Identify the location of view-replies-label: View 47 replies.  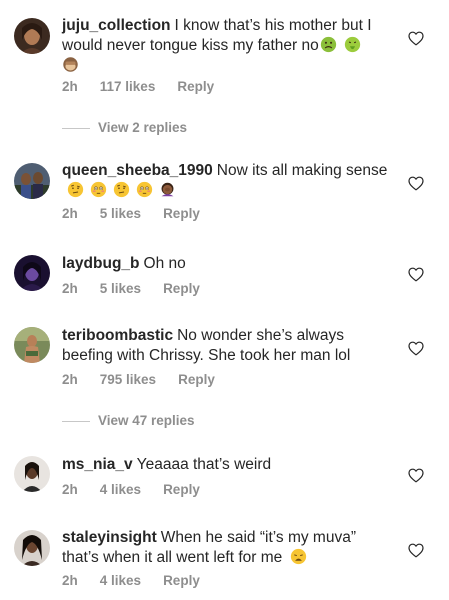
(146, 420).